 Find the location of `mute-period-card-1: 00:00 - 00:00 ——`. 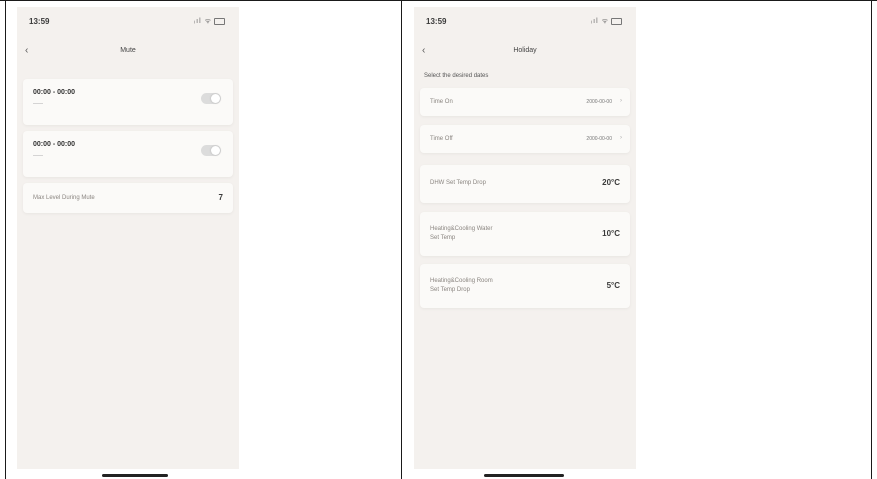

mute-period-card-1: 00:00 - 00:00 —— is located at coordinates (128, 102).